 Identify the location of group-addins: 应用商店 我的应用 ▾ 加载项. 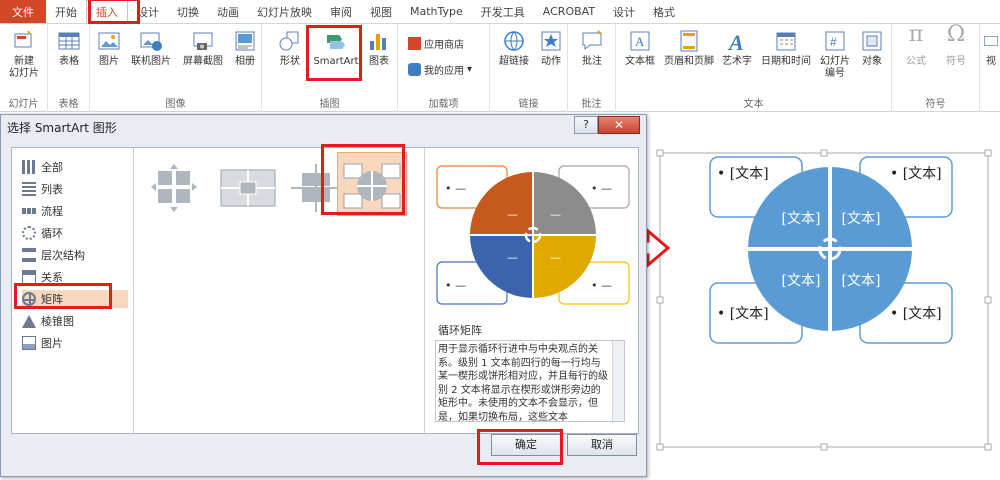
(444, 68).